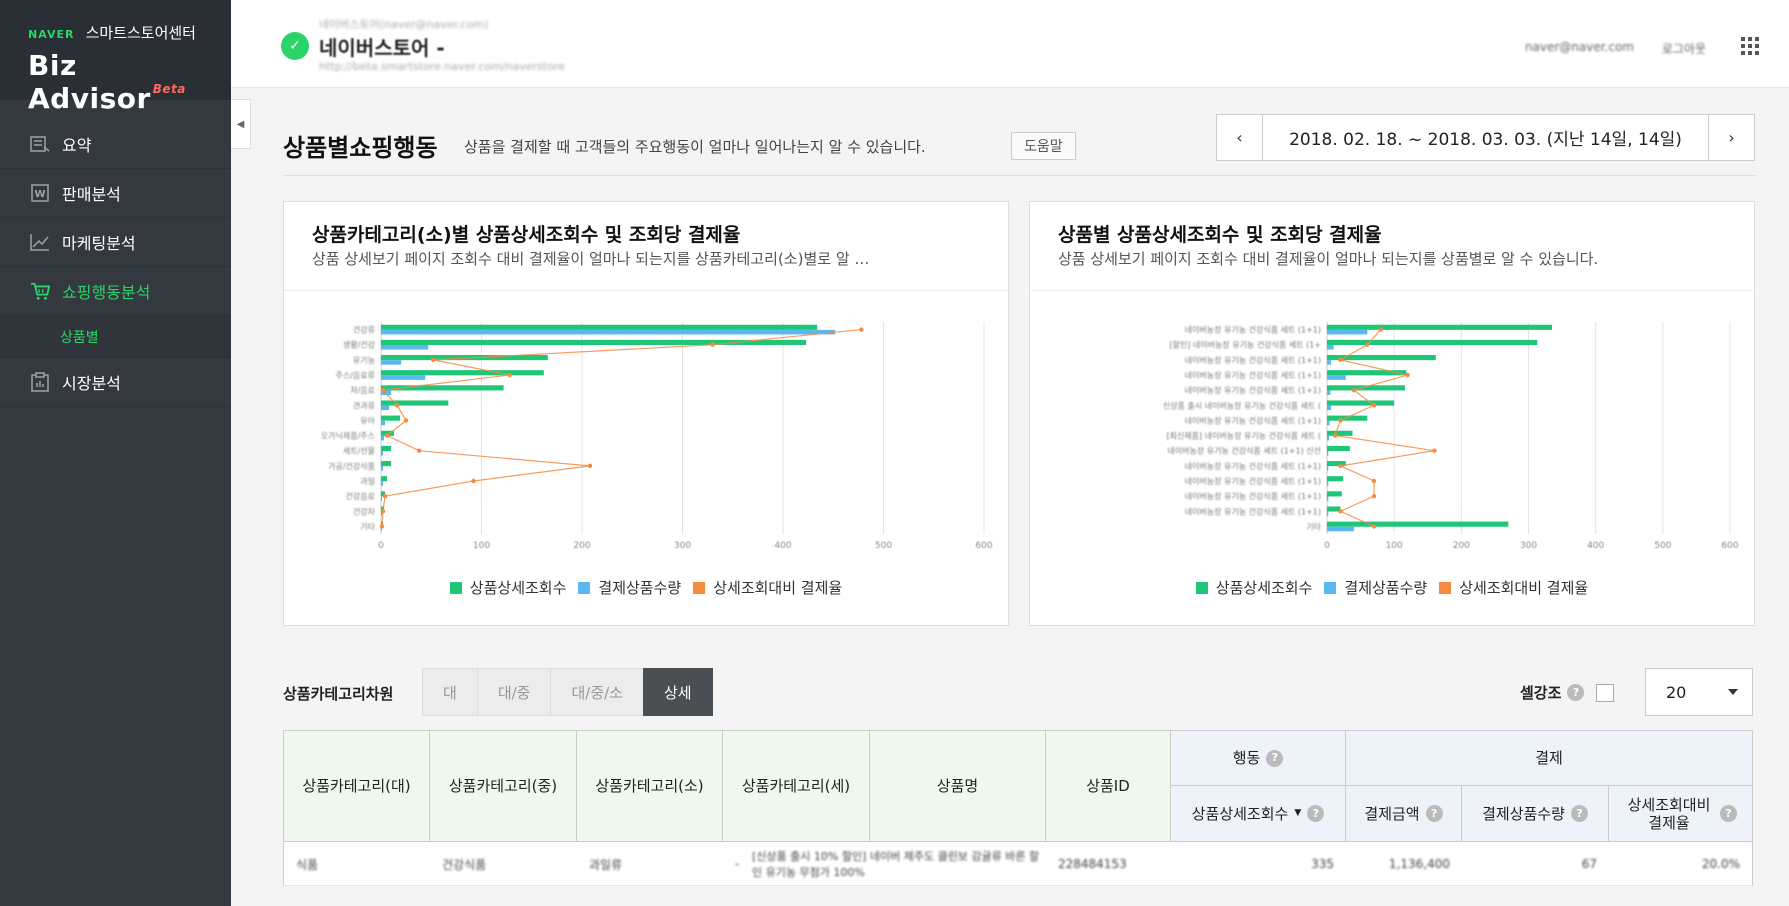 This screenshot has height=906, width=1789. What do you see at coordinates (1595, 546) in the screenshot?
I see `x-tick-label: 400` at bounding box center [1595, 546].